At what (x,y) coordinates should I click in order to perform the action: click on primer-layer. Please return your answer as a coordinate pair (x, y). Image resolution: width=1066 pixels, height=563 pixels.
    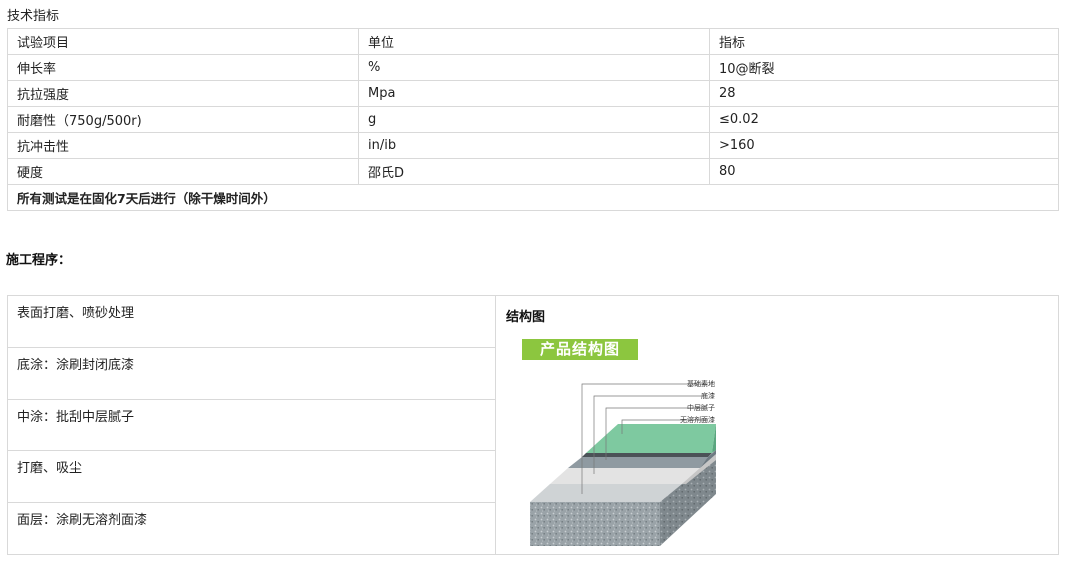
    Looking at the image, I should click on (625, 476).